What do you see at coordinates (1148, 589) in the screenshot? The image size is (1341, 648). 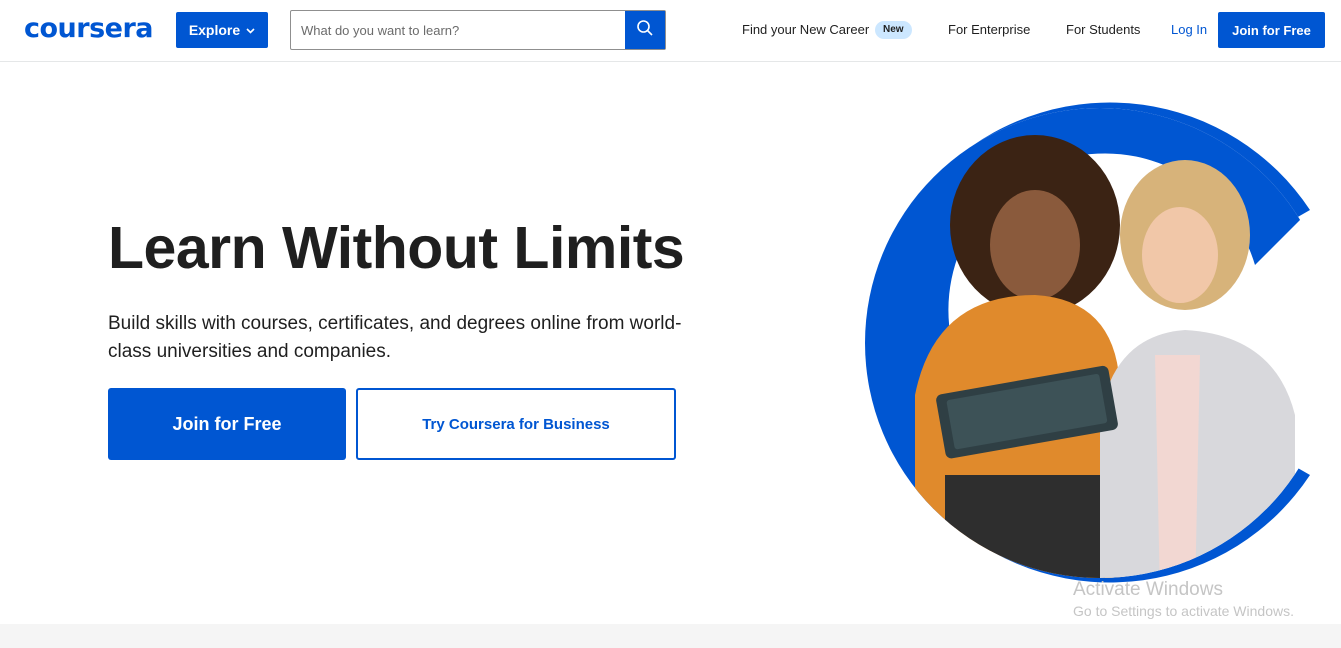 I see `windows-activation-title: Activate Windows` at bounding box center [1148, 589].